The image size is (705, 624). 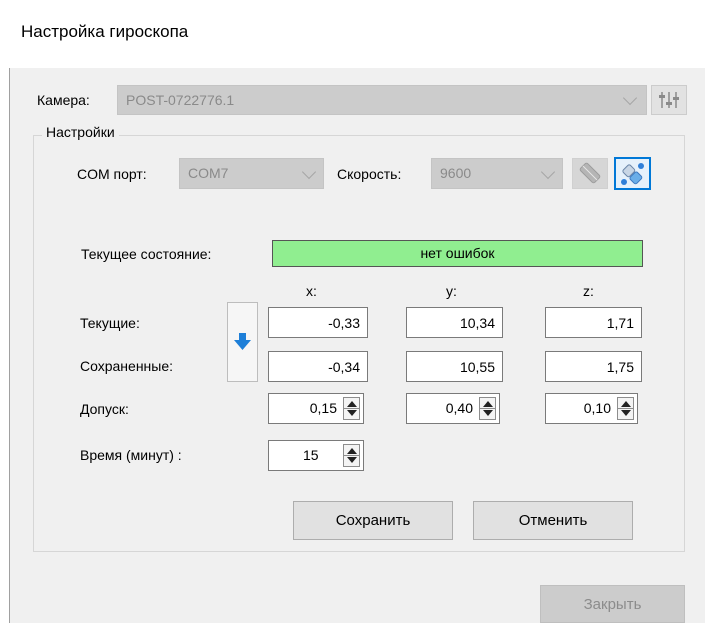 What do you see at coordinates (146, 254) in the screenshot?
I see `status-label: Текущее состояние:` at bounding box center [146, 254].